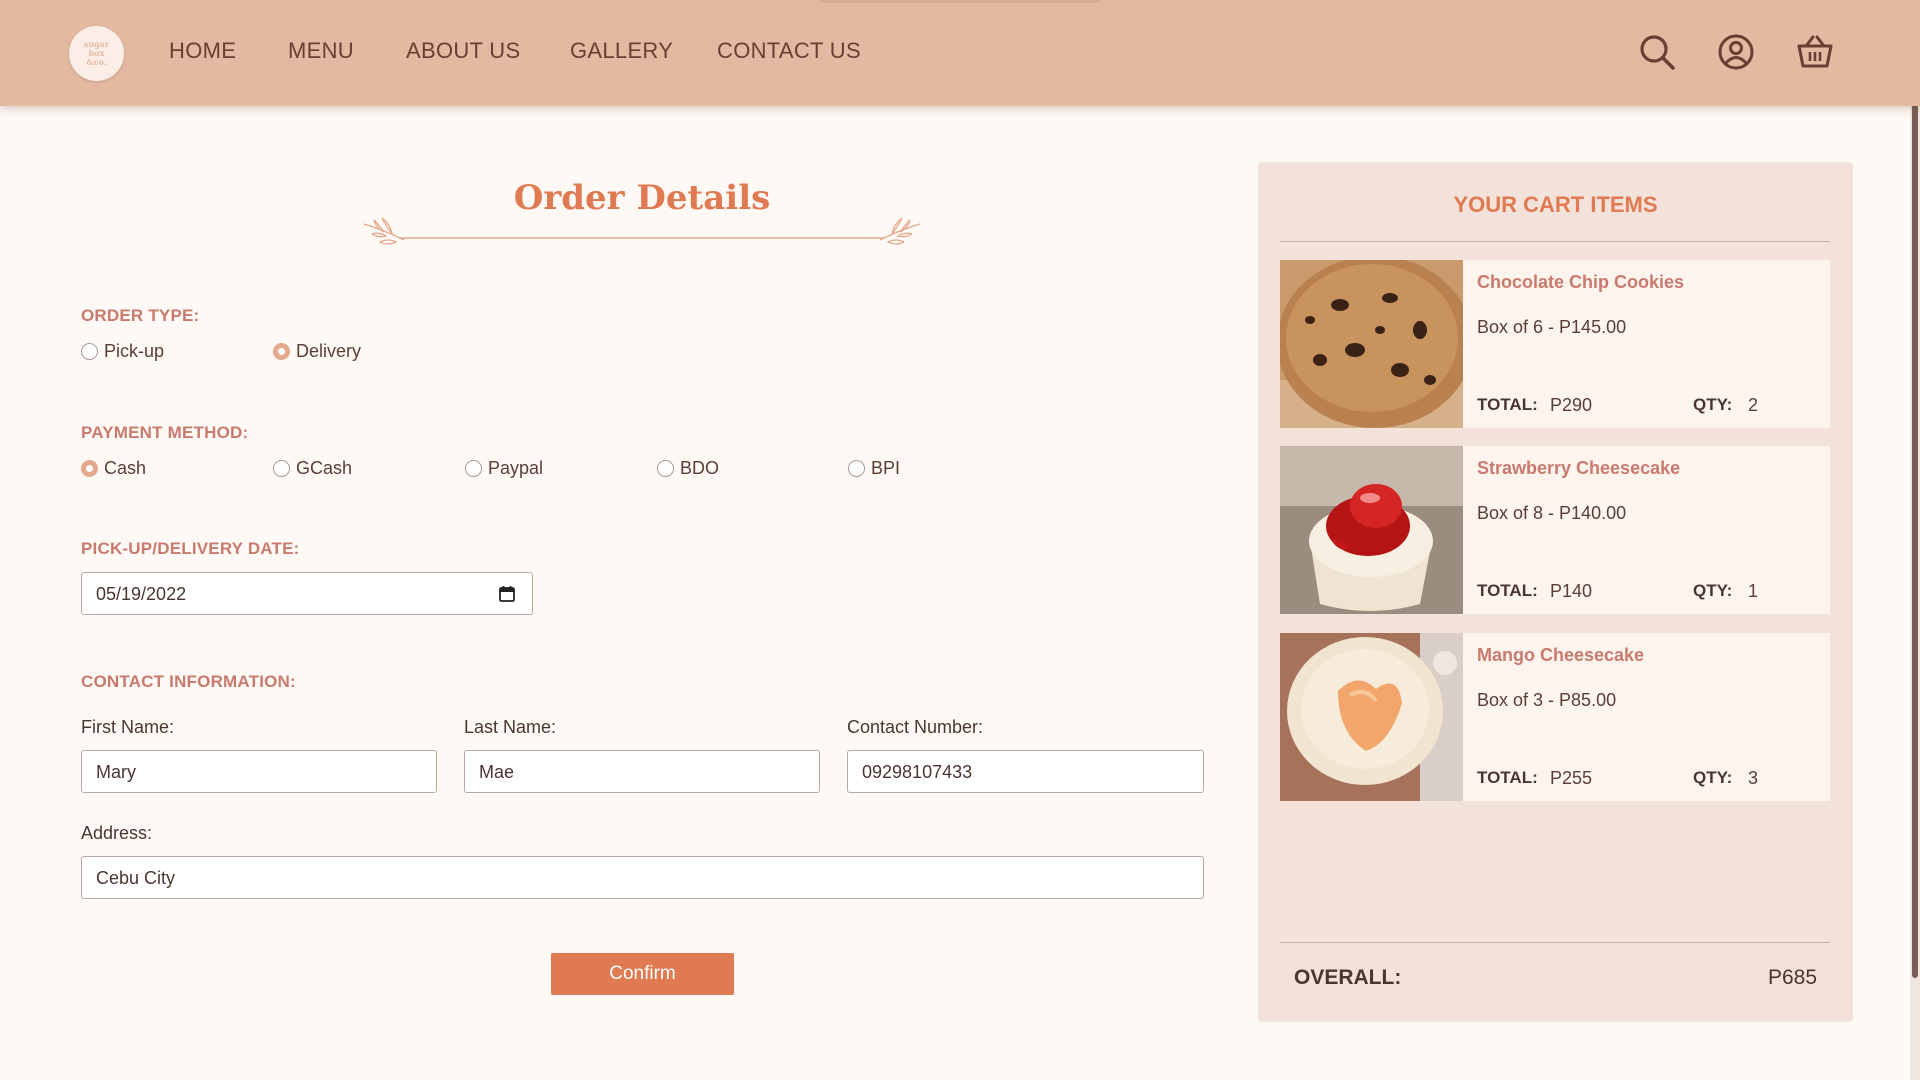 Image resolution: width=1920 pixels, height=1080 pixels. I want to click on radio-cash-indicator, so click(89, 468).